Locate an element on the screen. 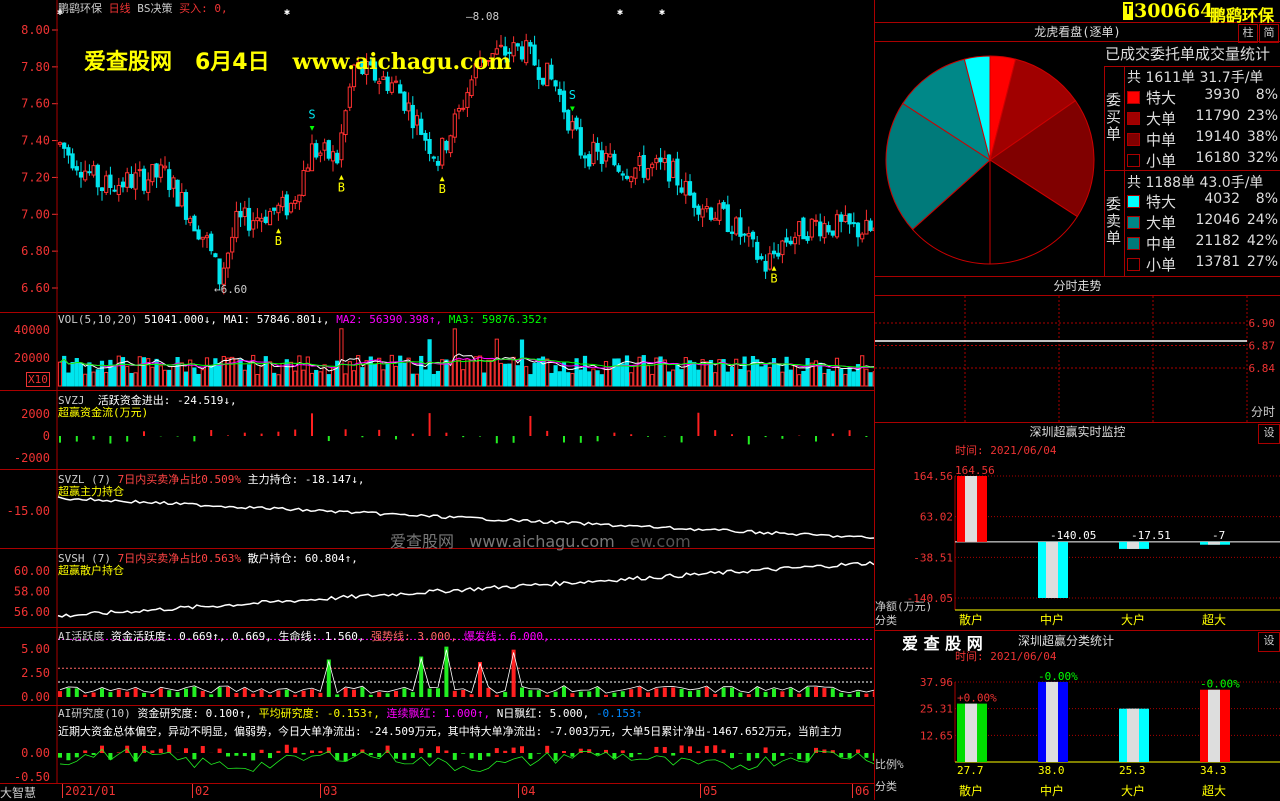  buy-signal: B is located at coordinates (773, 278).